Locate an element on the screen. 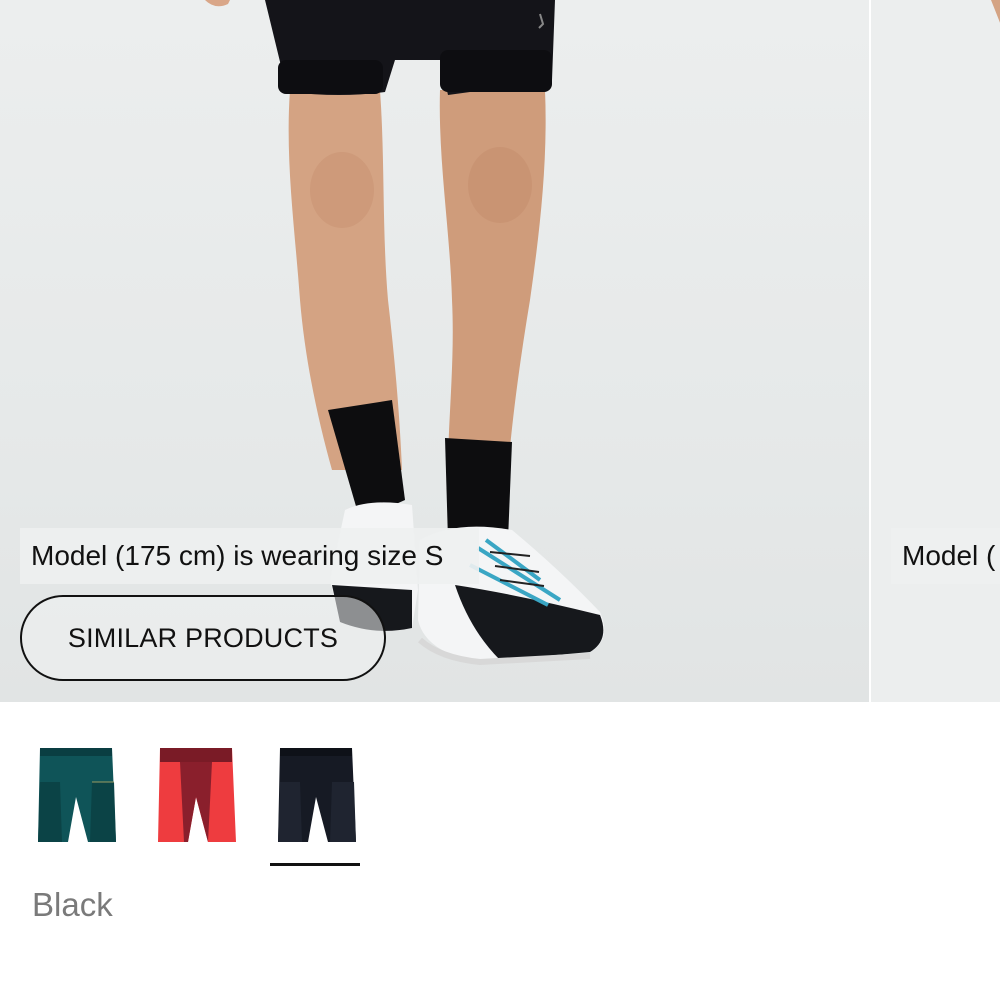 The height and width of the screenshot is (1000, 1000). similar-products-button: SIMILAR PRODUCTS is located at coordinates (203, 638).